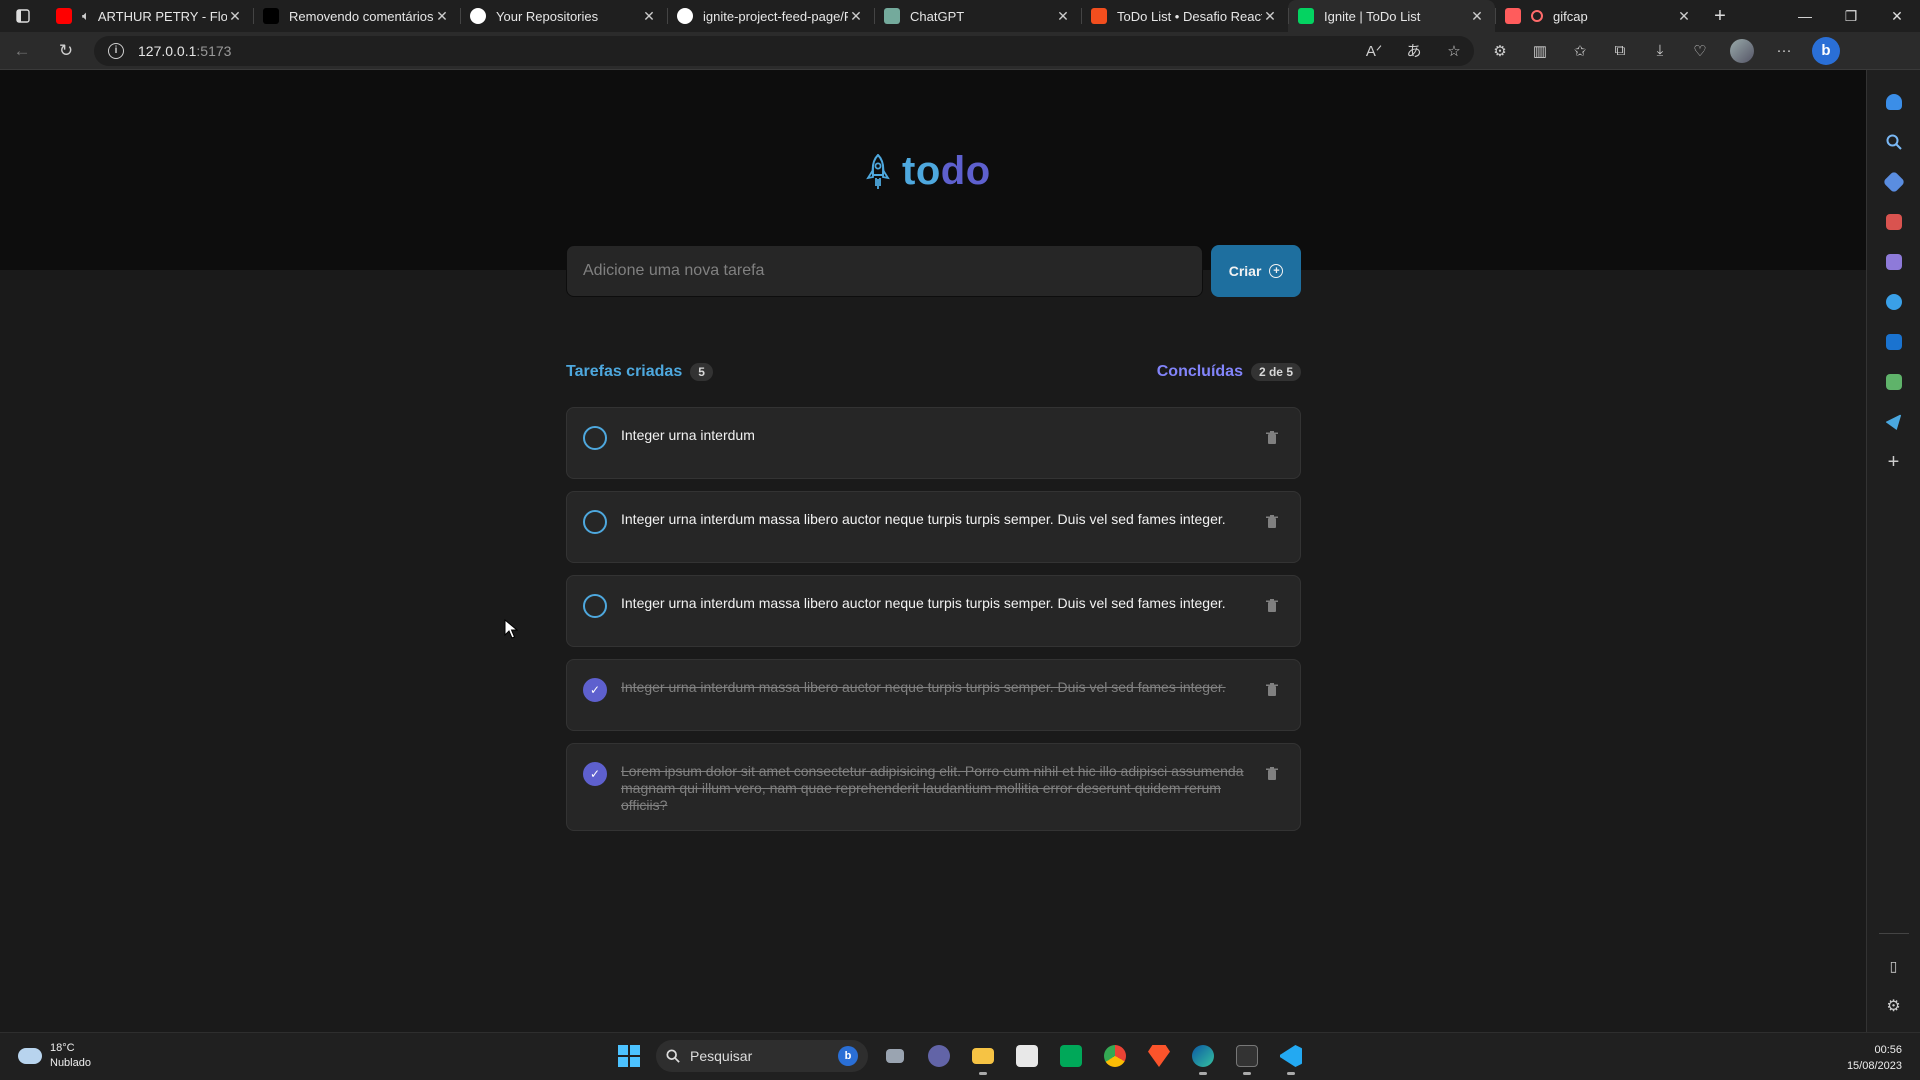 This screenshot has width=1920, height=1080. I want to click on create-task-button: Criar +, so click(1256, 271).